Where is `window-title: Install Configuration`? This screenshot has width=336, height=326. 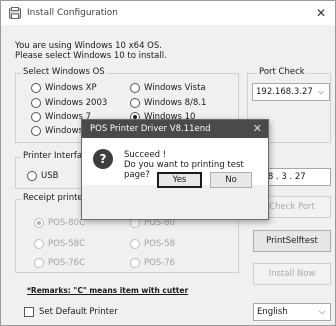 window-title: Install Configuration is located at coordinates (72, 13).